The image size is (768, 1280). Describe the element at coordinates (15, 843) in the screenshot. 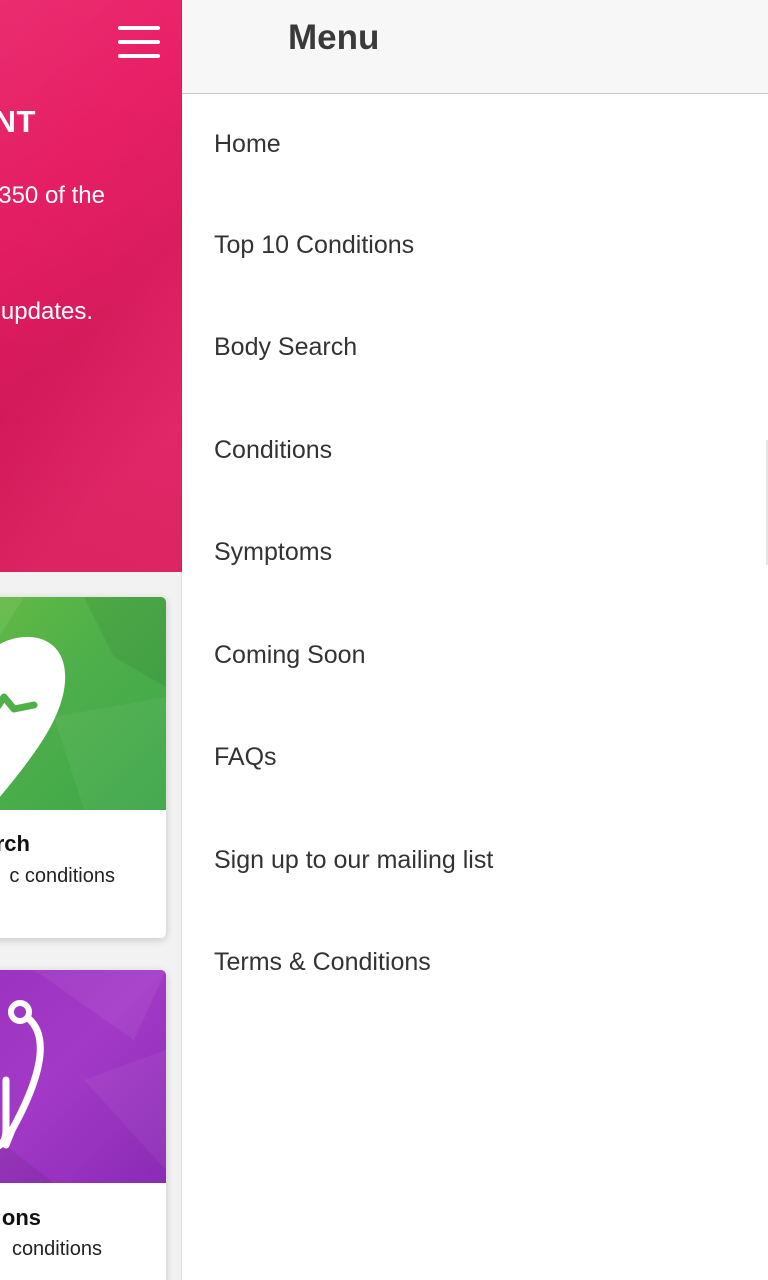

I see `card-title: rch` at that location.